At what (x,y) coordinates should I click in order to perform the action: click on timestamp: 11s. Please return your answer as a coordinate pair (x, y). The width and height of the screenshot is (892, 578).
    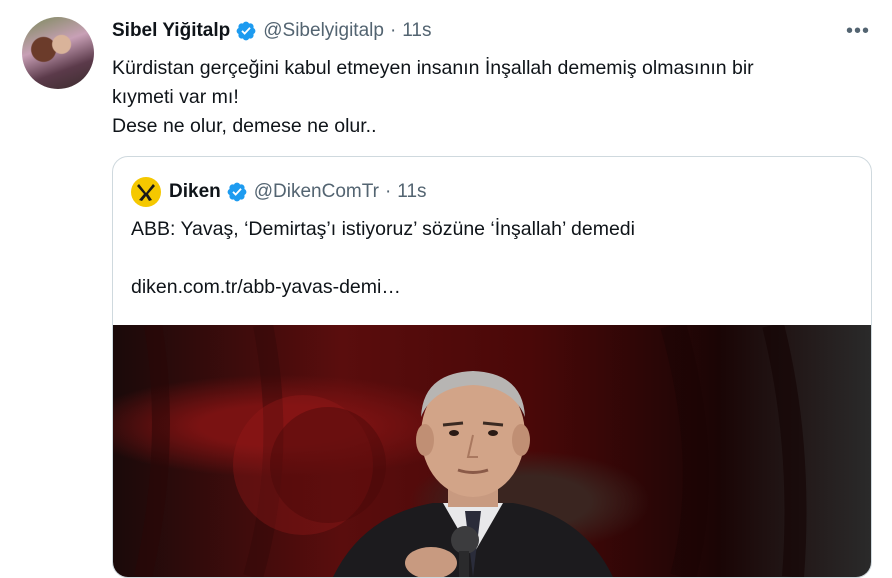
    Looking at the image, I should click on (416, 31).